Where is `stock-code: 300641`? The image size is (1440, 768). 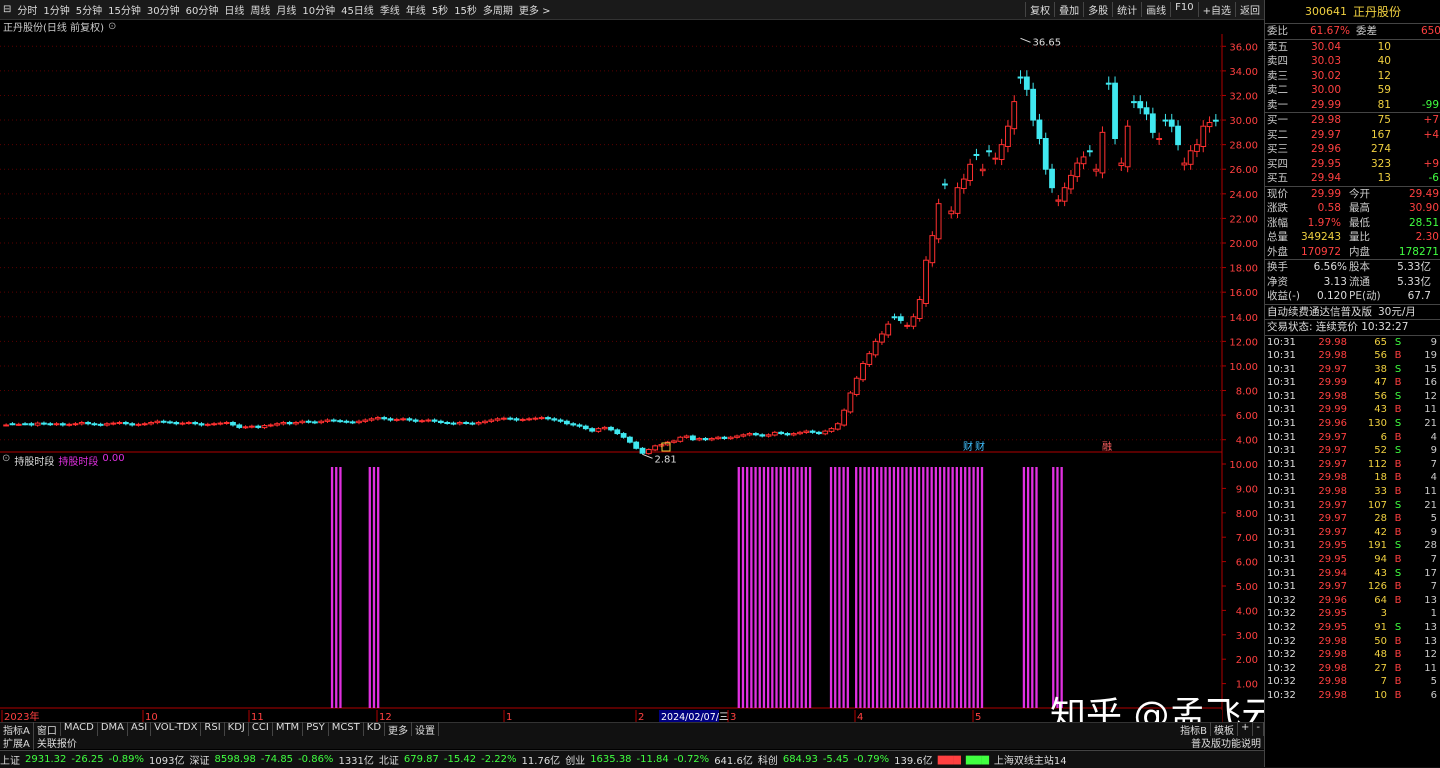 stock-code: 300641 is located at coordinates (1325, 11).